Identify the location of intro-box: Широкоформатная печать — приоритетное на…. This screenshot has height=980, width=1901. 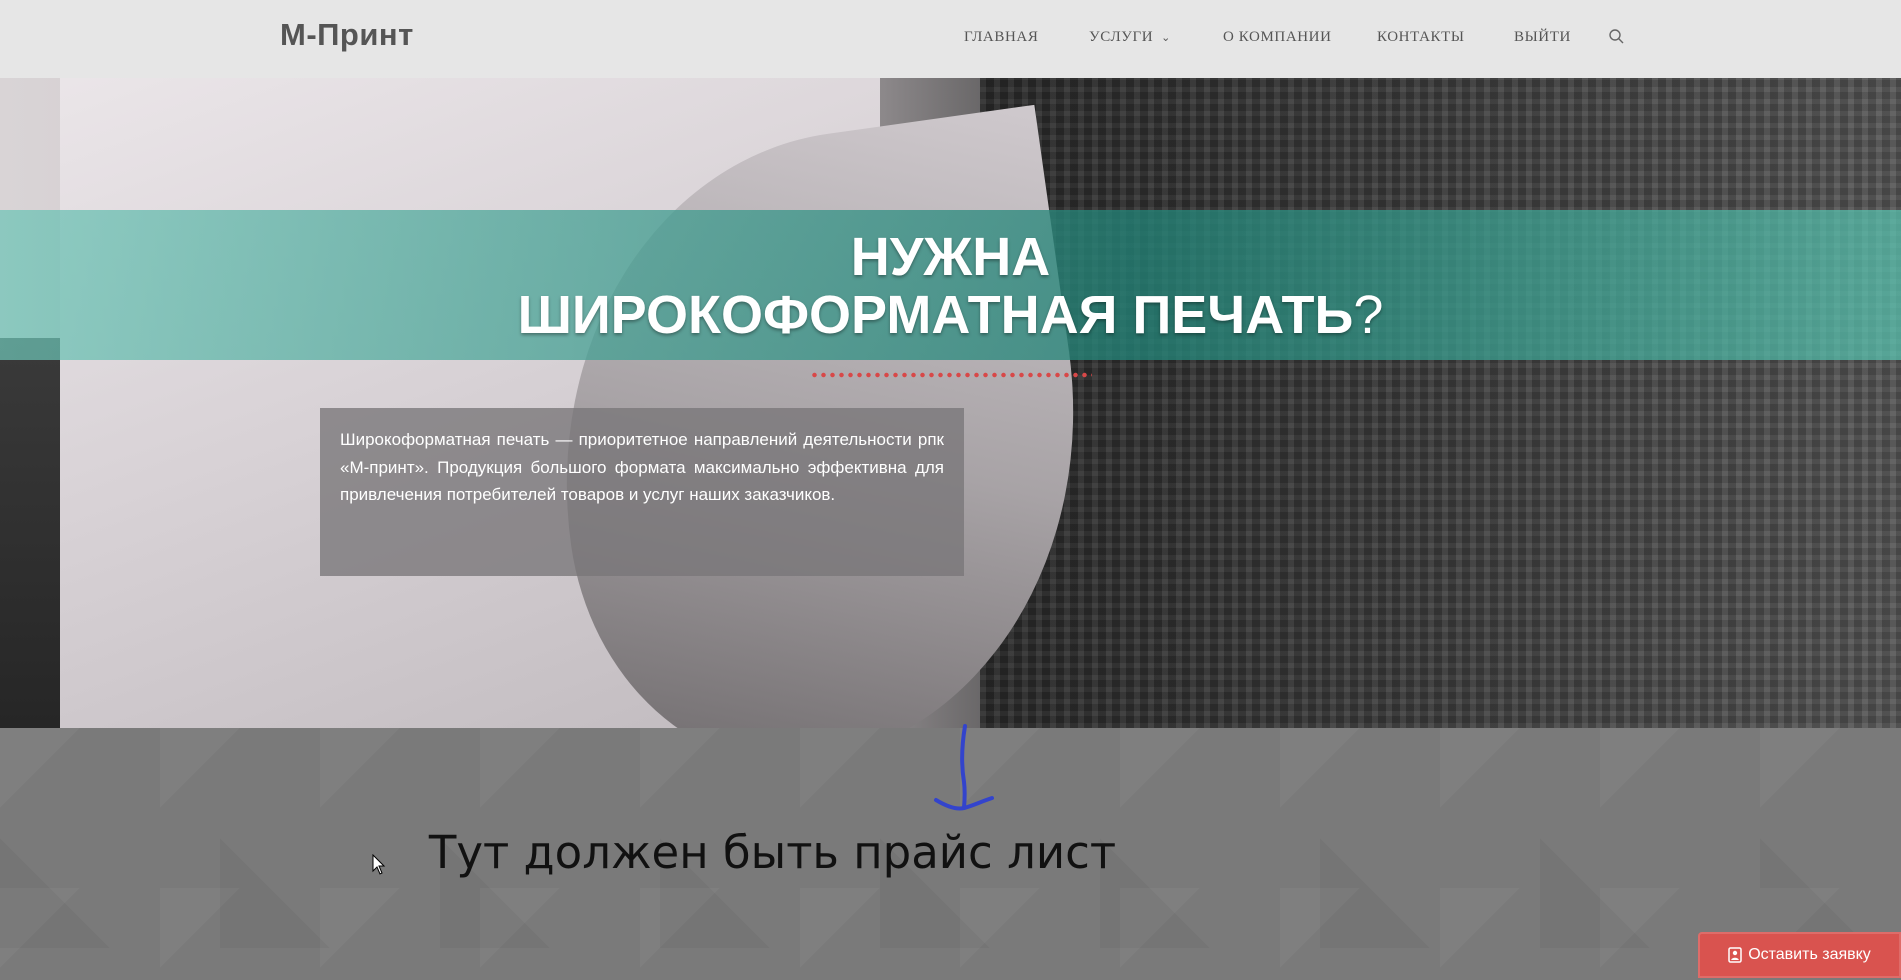
(642, 492).